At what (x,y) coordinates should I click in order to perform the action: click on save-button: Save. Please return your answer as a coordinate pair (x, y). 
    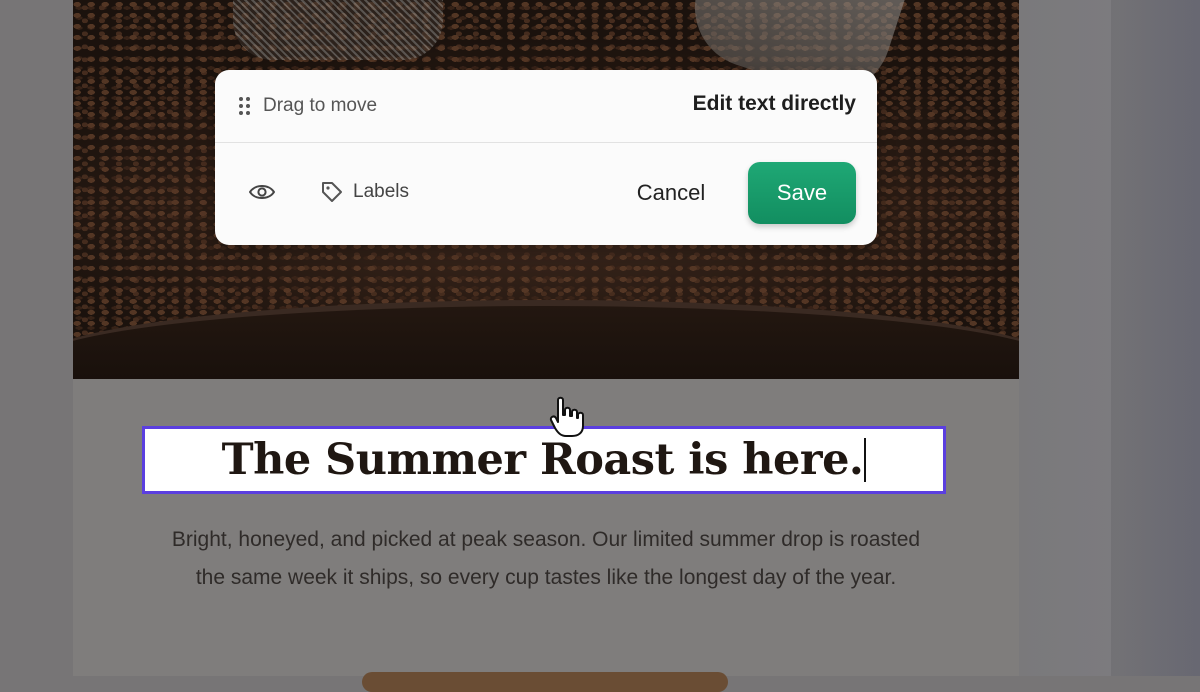
    Looking at the image, I should click on (802, 193).